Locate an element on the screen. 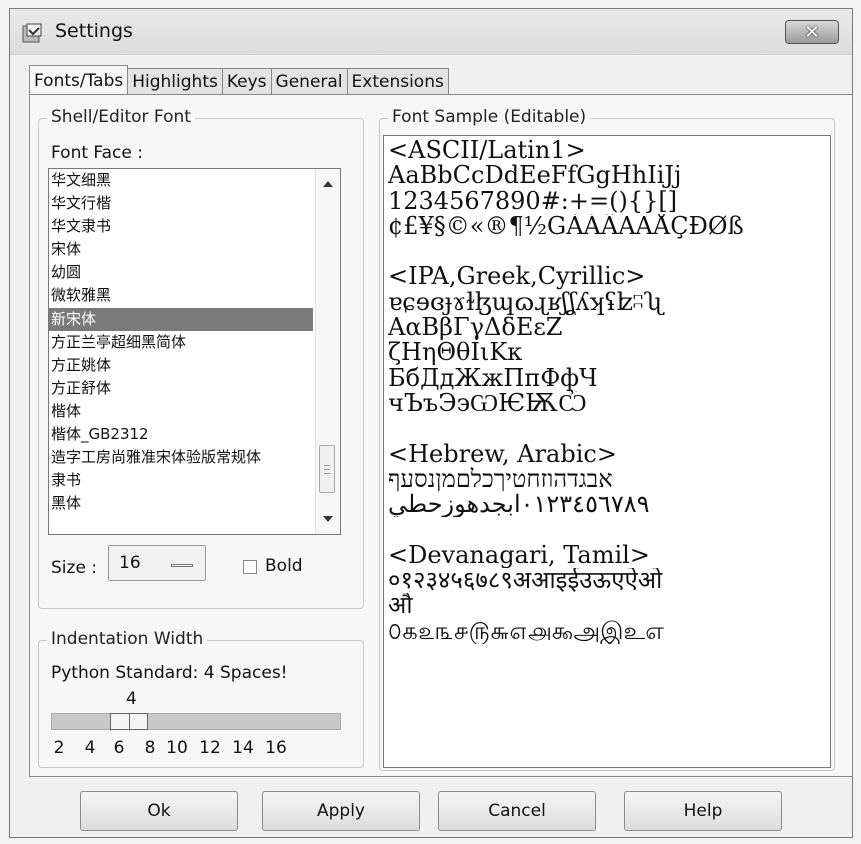 This screenshot has width=861, height=844. title-bar: Settings ✕ is located at coordinates (431, 32).